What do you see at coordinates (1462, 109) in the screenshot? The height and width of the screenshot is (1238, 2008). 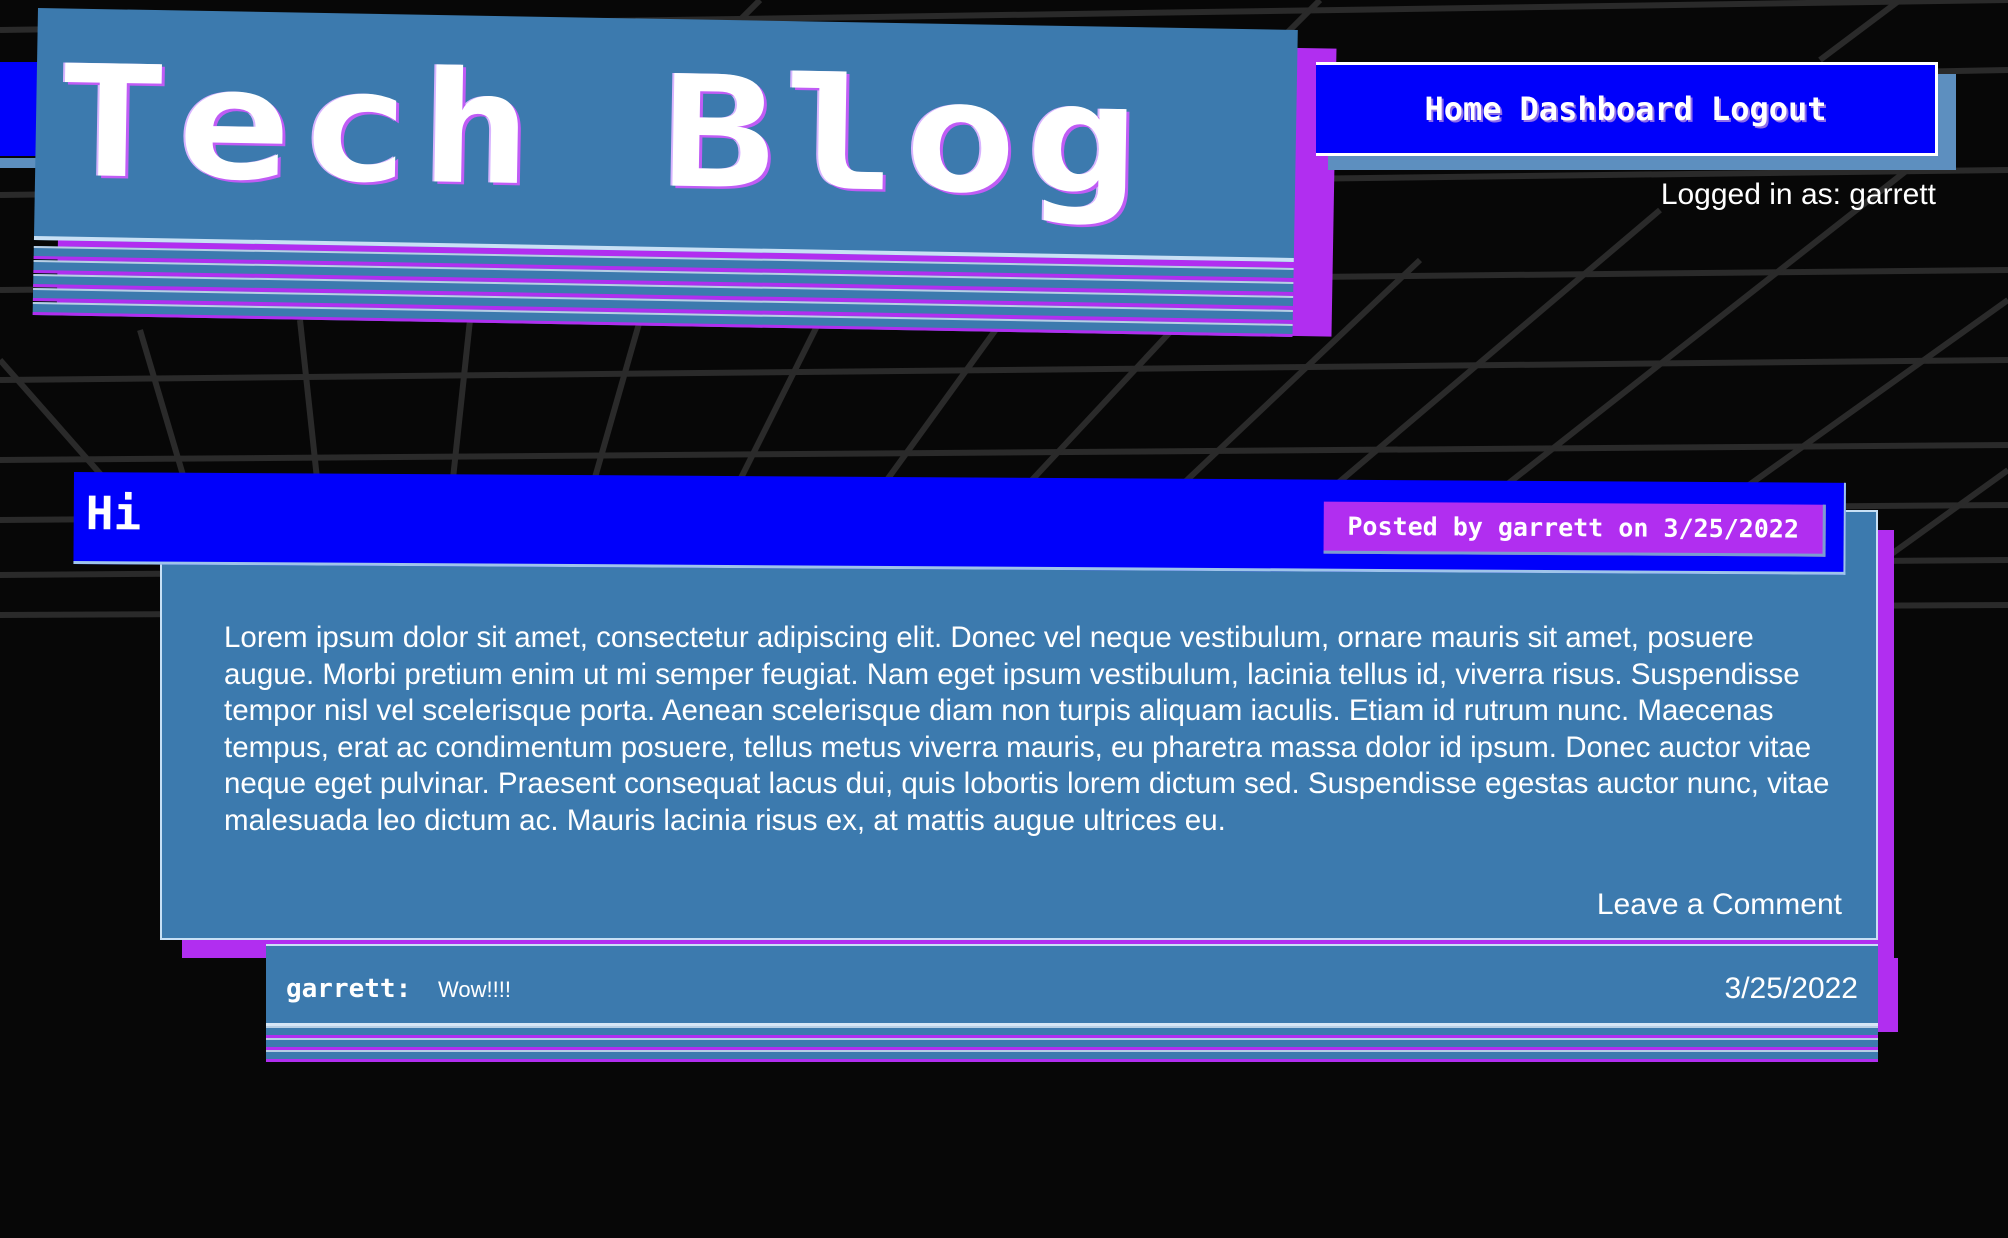 I see `nav-home-link: Home` at bounding box center [1462, 109].